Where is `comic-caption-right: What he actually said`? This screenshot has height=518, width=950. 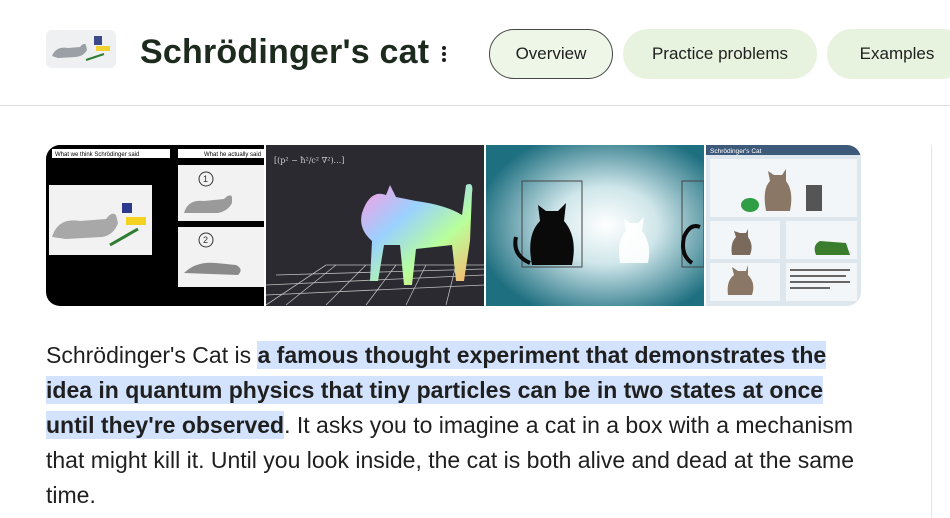 comic-caption-right: What he actually said is located at coordinates (232, 155).